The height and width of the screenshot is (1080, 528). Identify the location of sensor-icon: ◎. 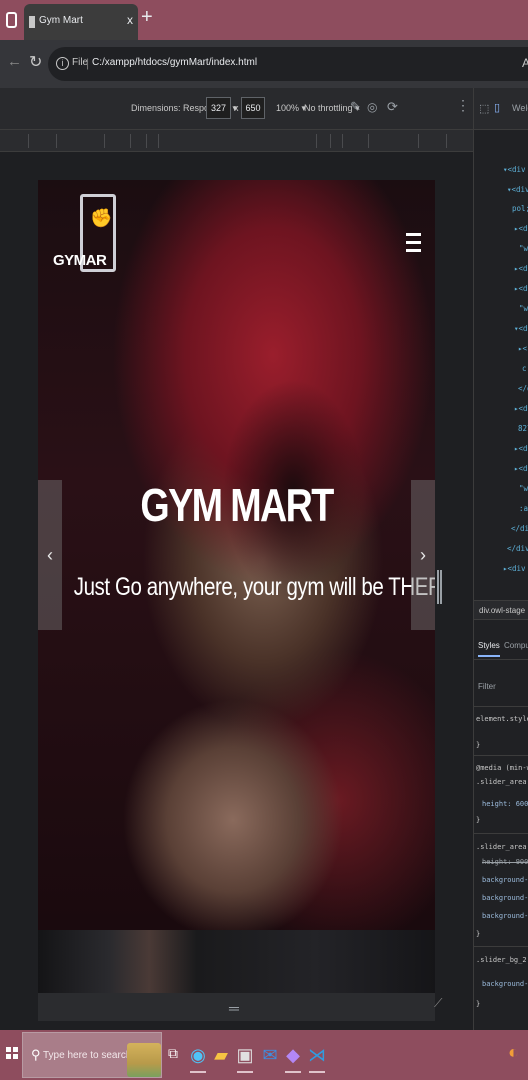
(372, 107).